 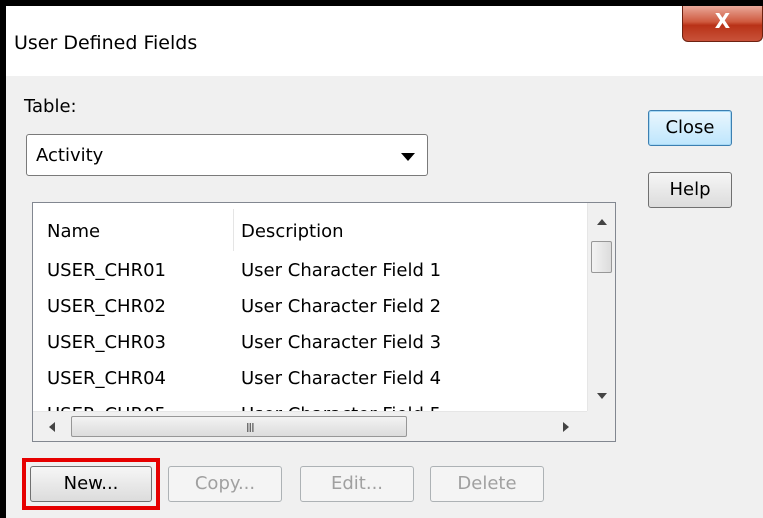 I want to click on help-button: Help, so click(x=690, y=190).